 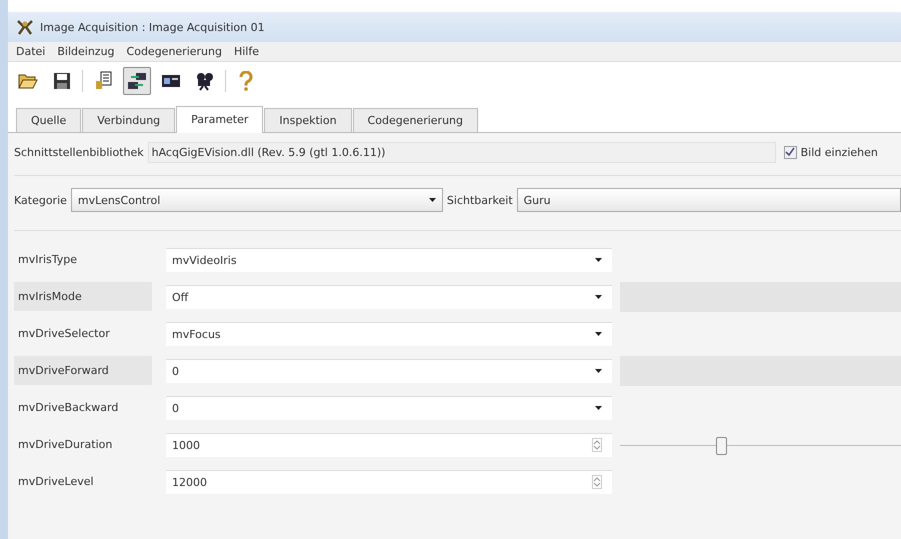 I want to click on parameter-label: mvDriveForward, so click(x=83, y=370).